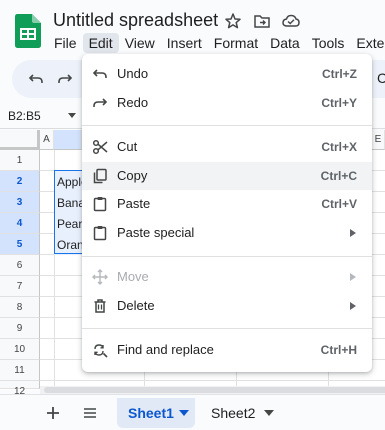 The height and width of the screenshot is (430, 385). What do you see at coordinates (291, 21) in the screenshot?
I see `cloud-saved-icon` at bounding box center [291, 21].